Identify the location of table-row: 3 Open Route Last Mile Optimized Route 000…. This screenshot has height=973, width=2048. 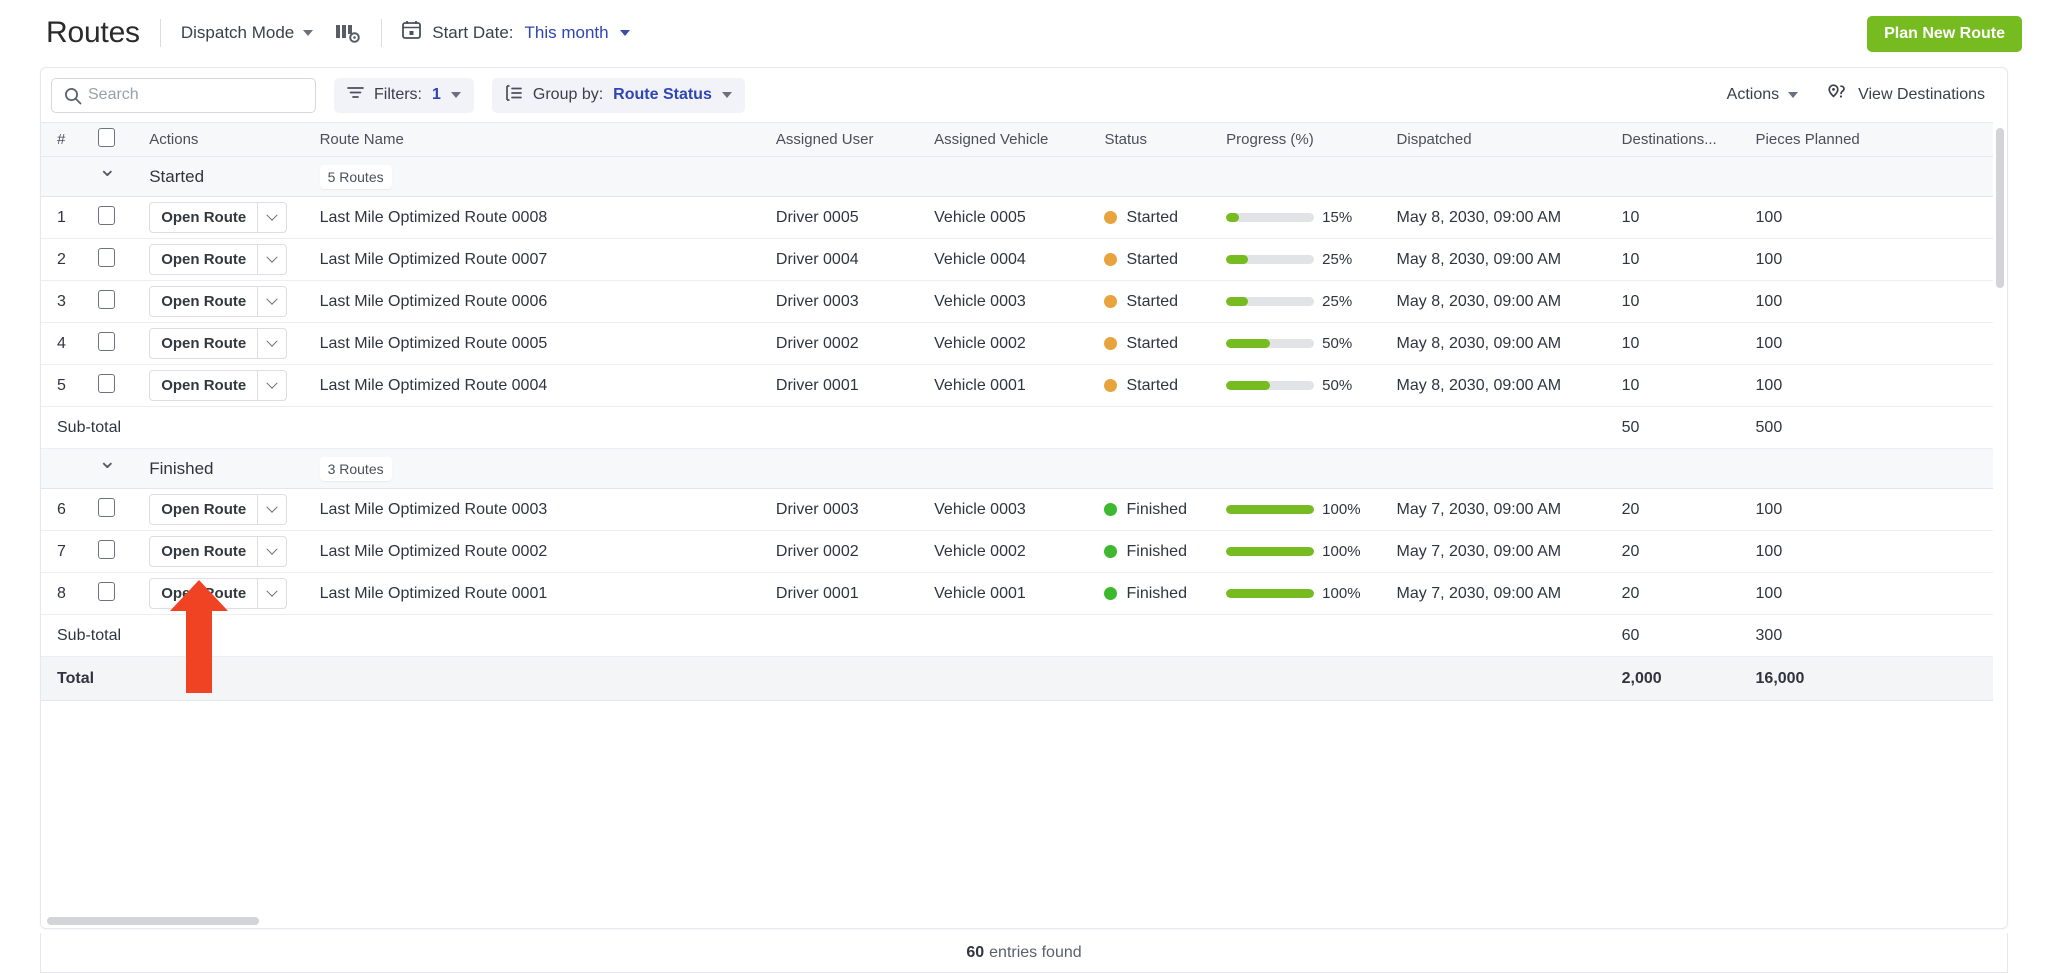
(1017, 301).